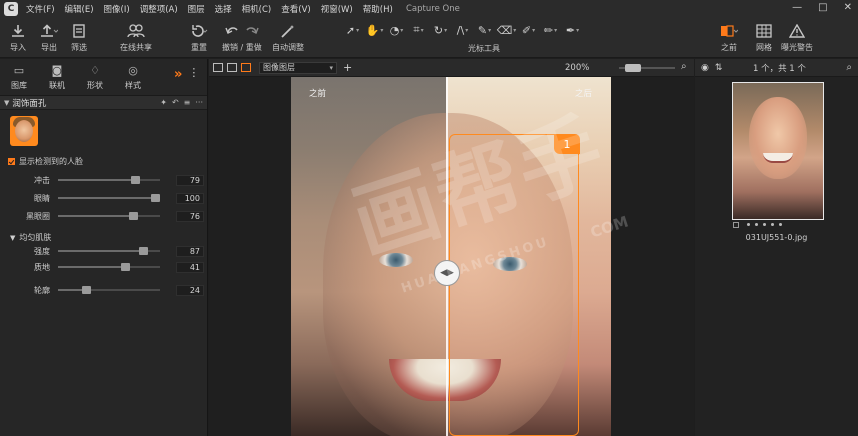 This screenshot has width=858, height=436. I want to click on menu-select: 选择, so click(223, 9).